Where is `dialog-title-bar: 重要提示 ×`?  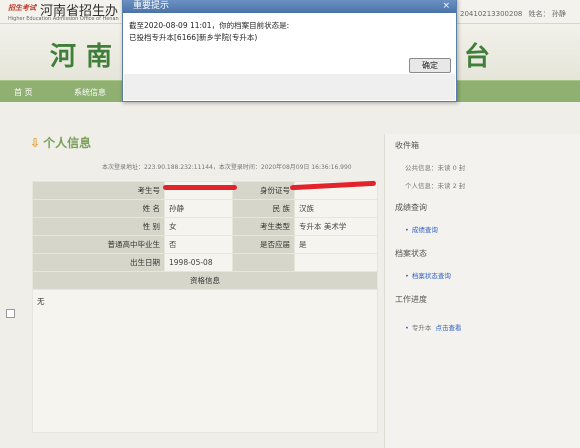
dialog-title-bar: 重要提示 × is located at coordinates (289, 6).